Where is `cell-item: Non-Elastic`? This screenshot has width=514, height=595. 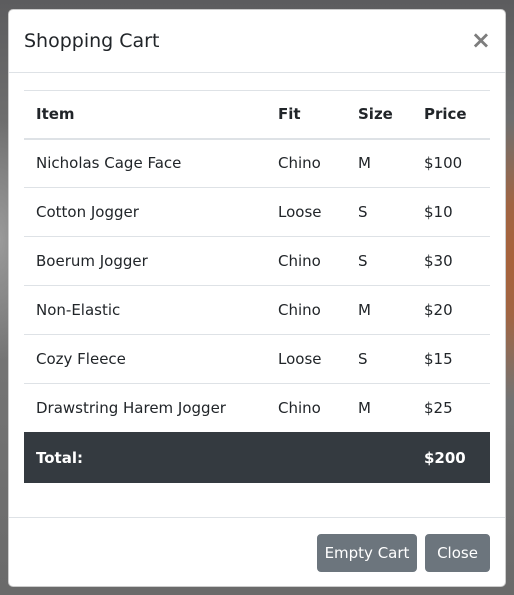 cell-item: Non-Elastic is located at coordinates (145, 310).